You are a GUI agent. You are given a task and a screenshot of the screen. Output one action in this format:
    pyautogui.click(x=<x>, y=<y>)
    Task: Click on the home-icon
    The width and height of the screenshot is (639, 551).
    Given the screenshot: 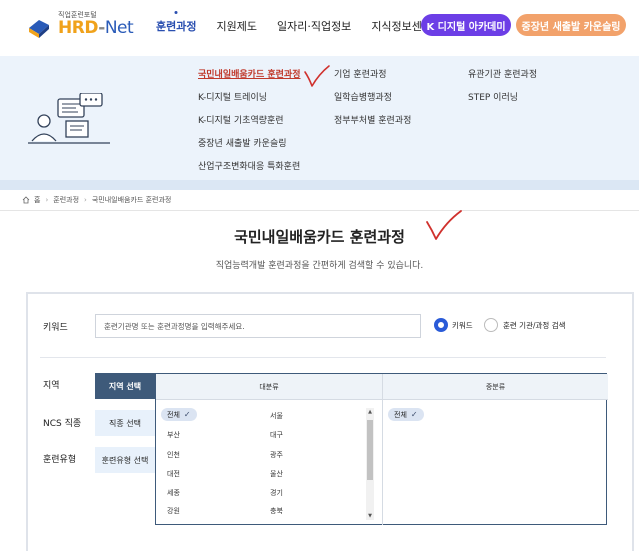 What is the action you would take?
    pyautogui.click(x=26, y=200)
    